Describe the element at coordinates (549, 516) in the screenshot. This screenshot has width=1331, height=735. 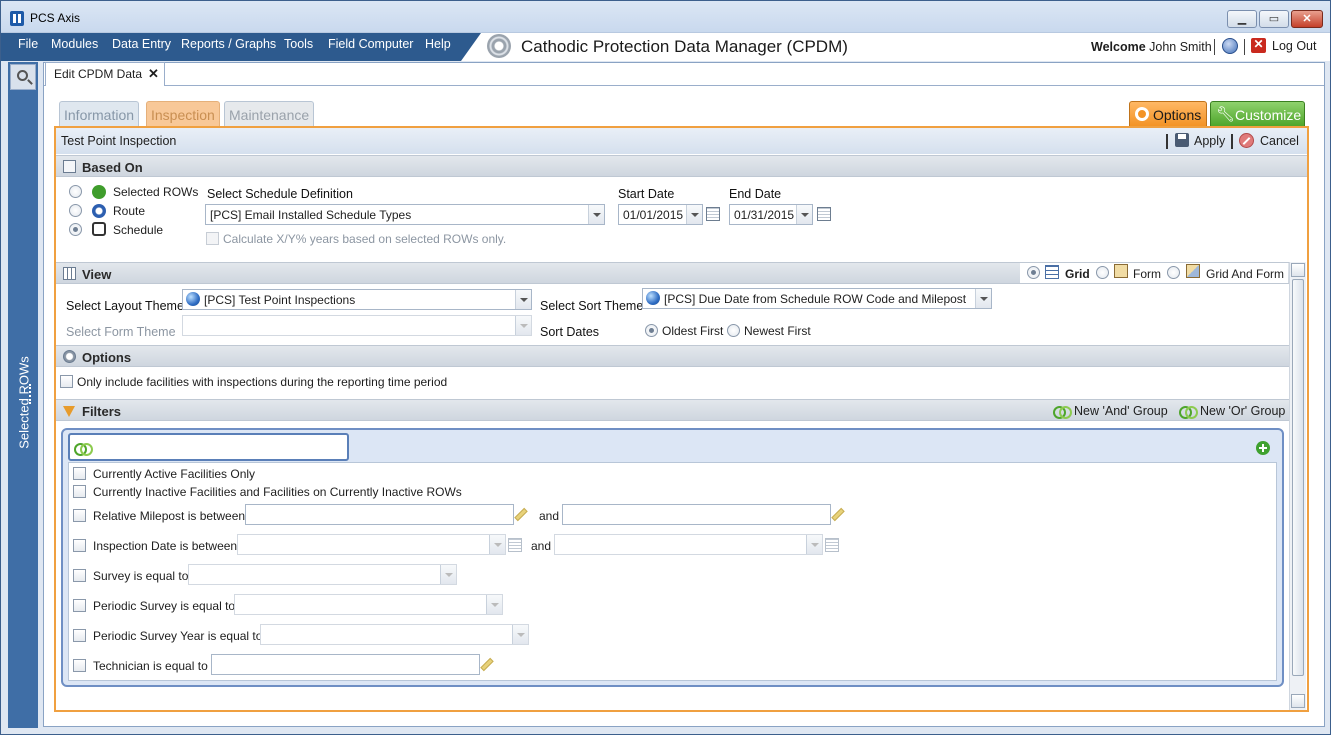
I see `and-label: and` at that location.